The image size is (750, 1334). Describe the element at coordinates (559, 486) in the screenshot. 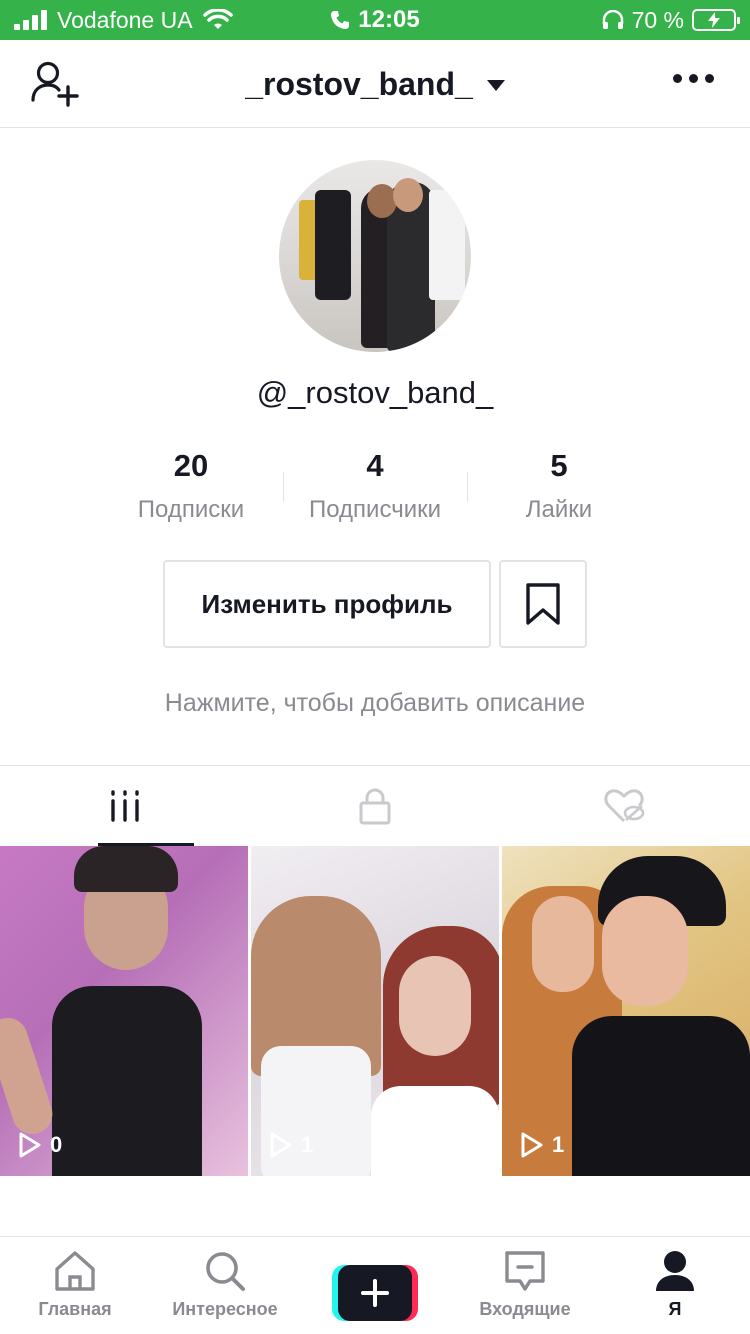

I see `stat-likes: 5 Лайки` at that location.